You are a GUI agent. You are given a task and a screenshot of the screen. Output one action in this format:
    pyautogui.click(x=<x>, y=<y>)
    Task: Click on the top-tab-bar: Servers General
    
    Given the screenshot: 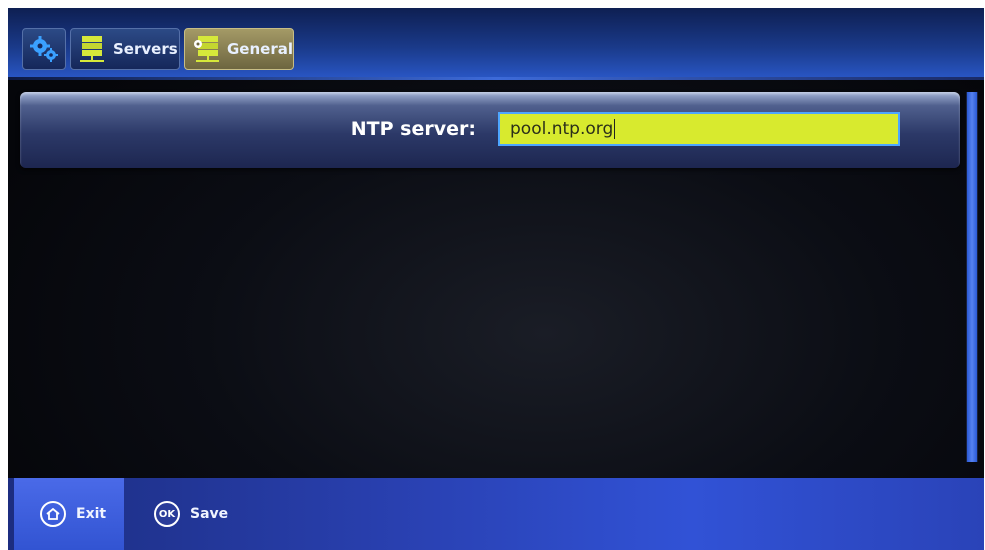 What is the action you would take?
    pyautogui.click(x=496, y=44)
    